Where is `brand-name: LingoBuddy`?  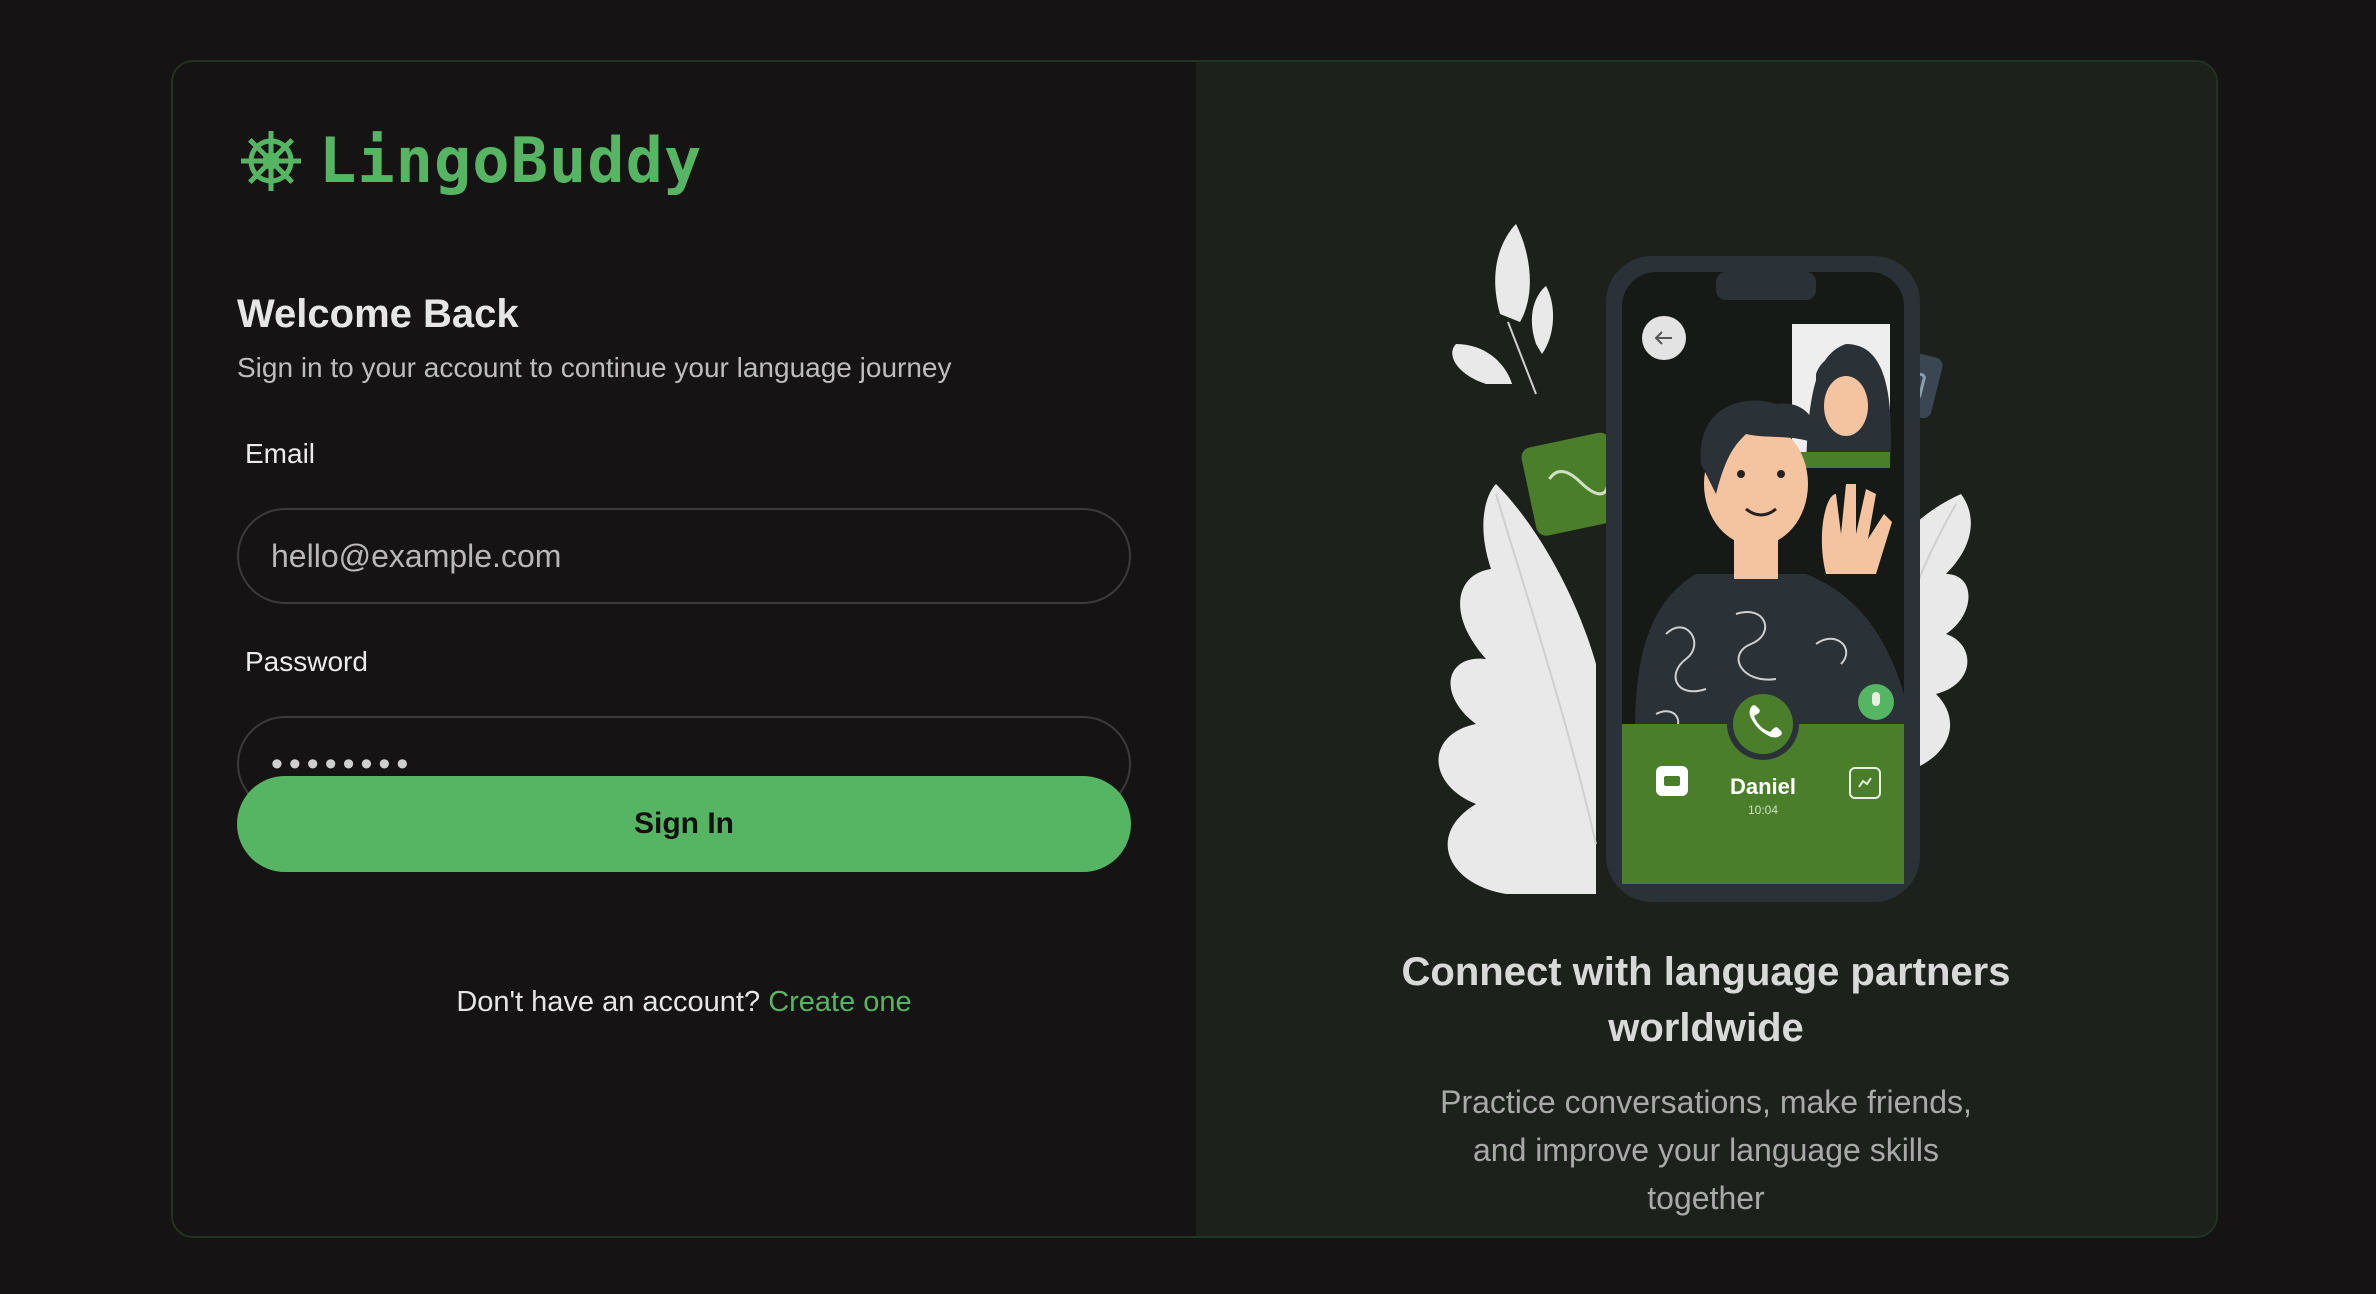 brand-name: LingoBuddy is located at coordinates (511, 160).